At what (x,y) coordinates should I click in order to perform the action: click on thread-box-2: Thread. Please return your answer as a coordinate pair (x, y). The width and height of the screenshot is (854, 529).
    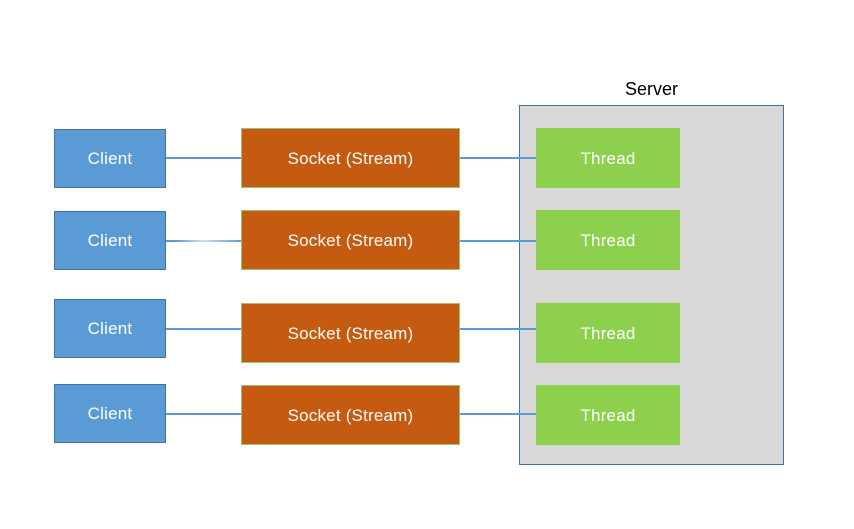
    Looking at the image, I should click on (608, 240).